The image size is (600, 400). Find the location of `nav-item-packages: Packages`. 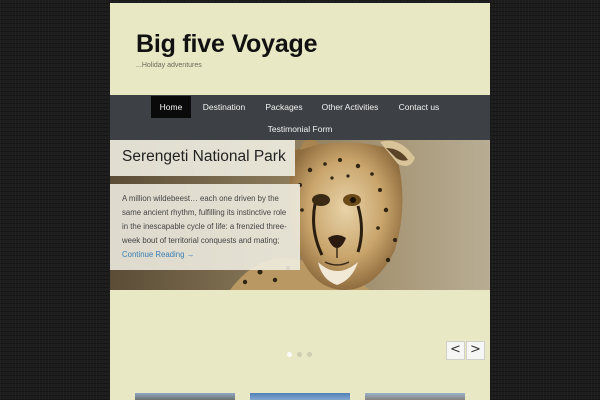

nav-item-packages: Packages is located at coordinates (284, 107).